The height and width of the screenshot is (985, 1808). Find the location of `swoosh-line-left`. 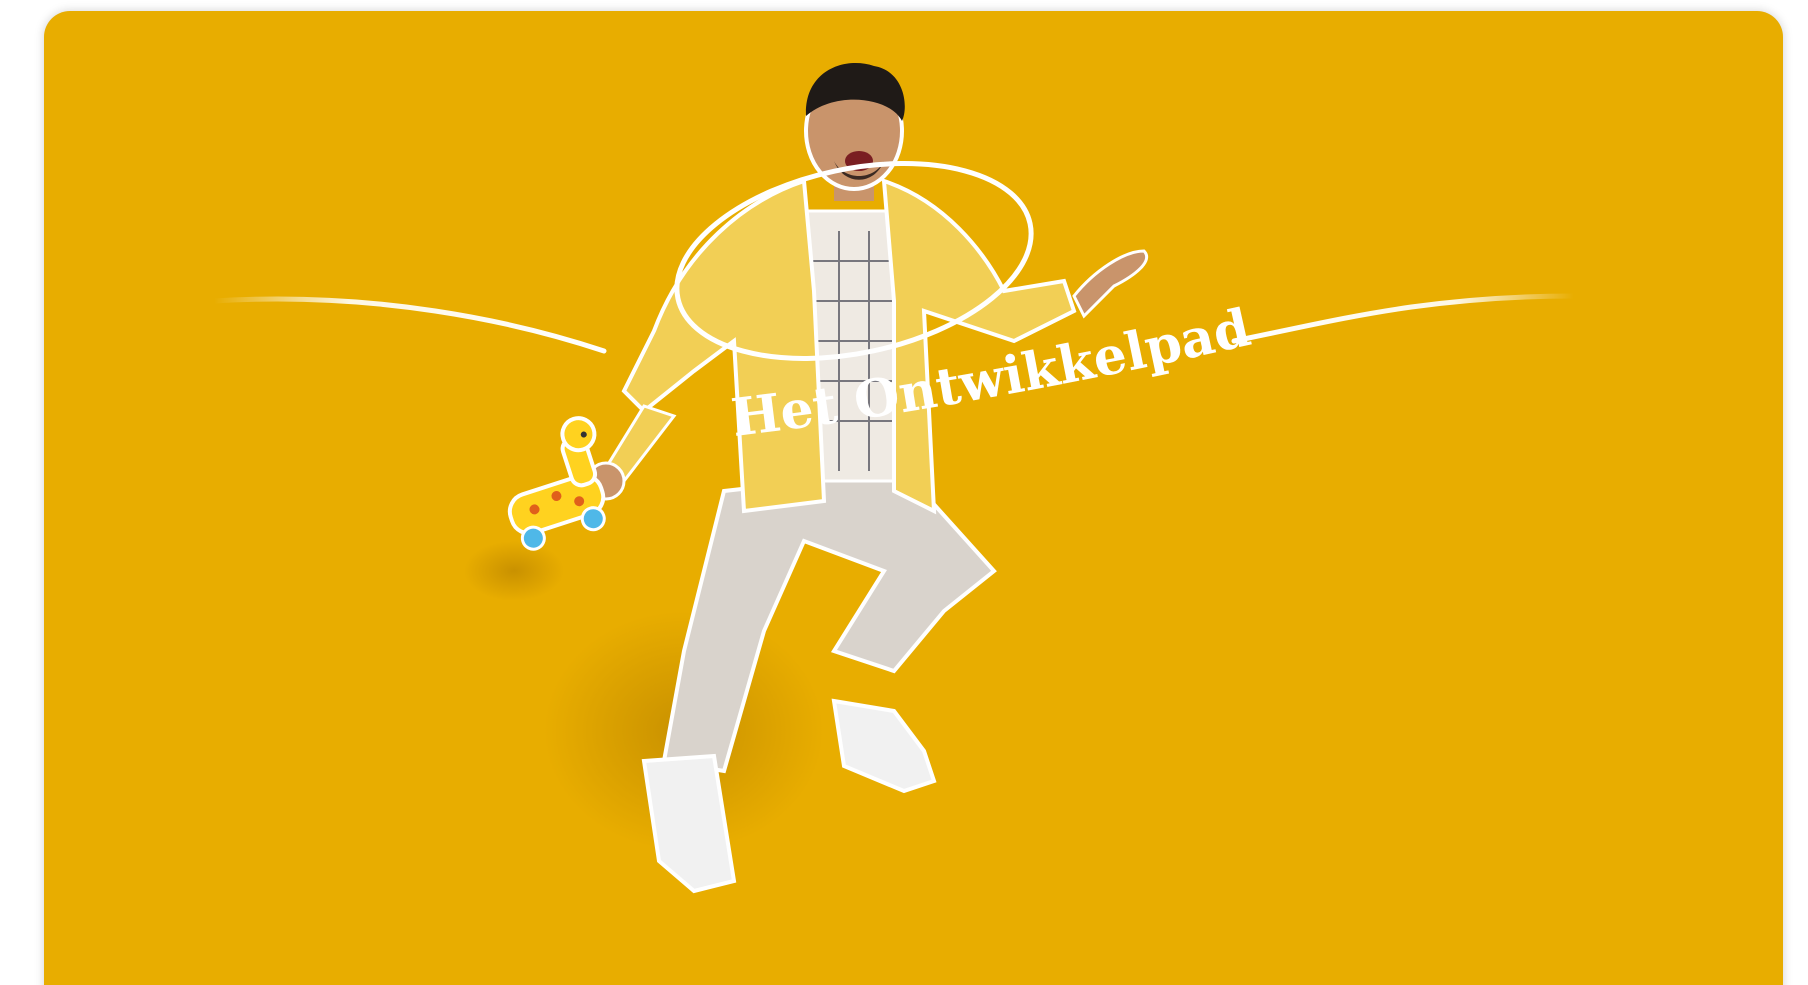

swoosh-line-left is located at coordinates (409, 325).